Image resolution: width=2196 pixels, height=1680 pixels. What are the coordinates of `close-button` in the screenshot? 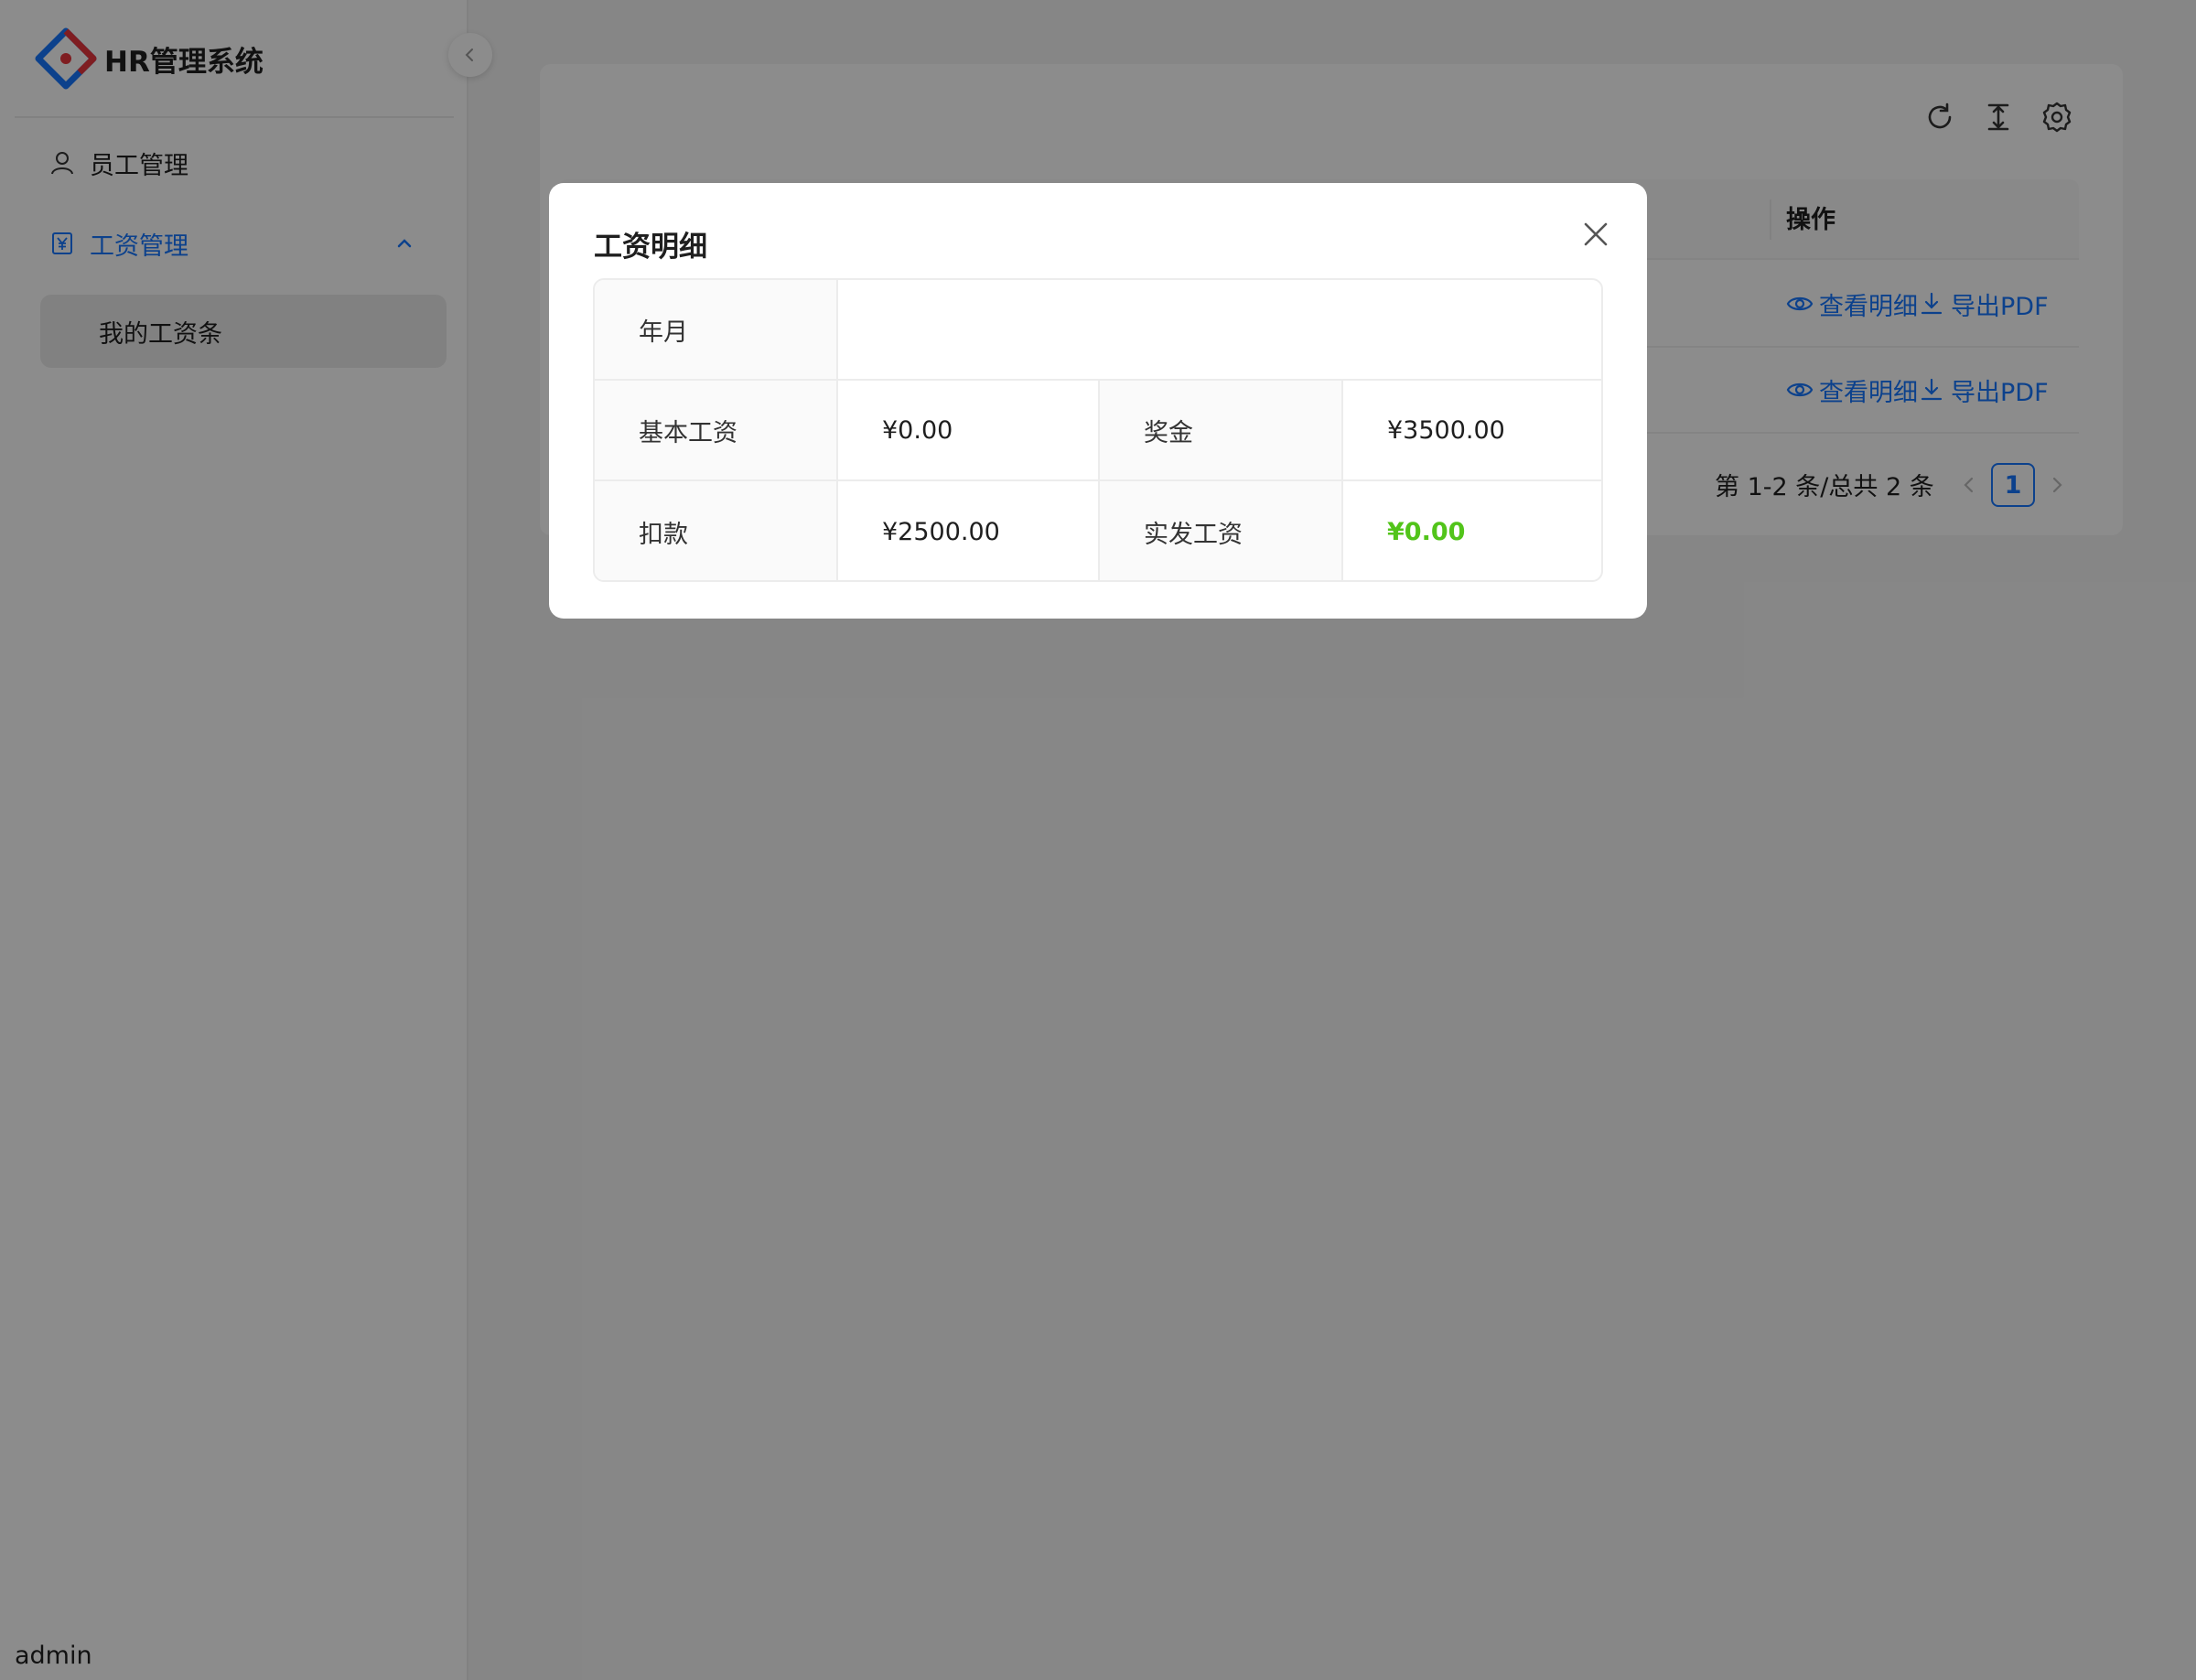 It's located at (1596, 234).